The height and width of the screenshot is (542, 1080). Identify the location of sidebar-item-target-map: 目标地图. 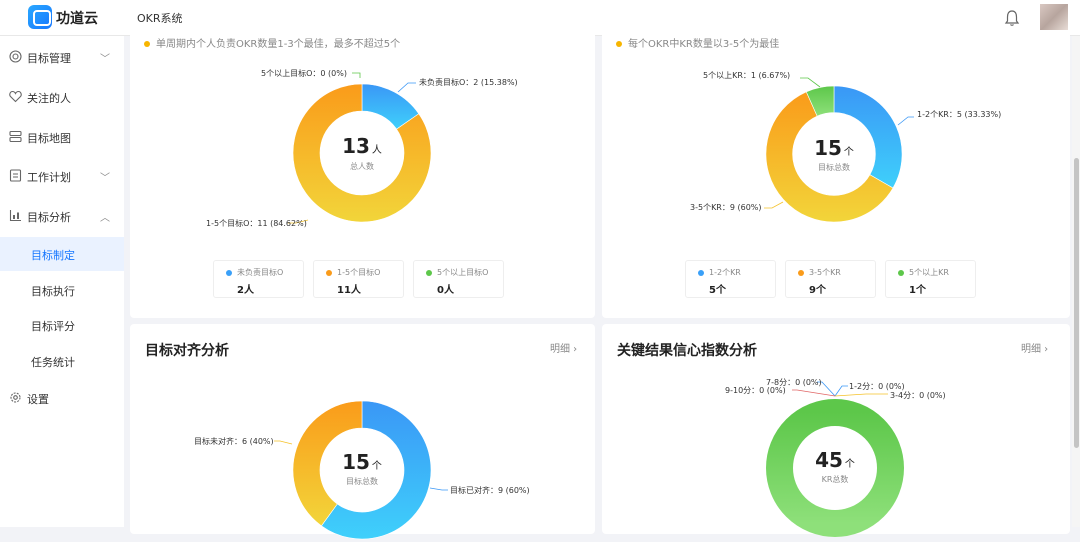
(62, 137).